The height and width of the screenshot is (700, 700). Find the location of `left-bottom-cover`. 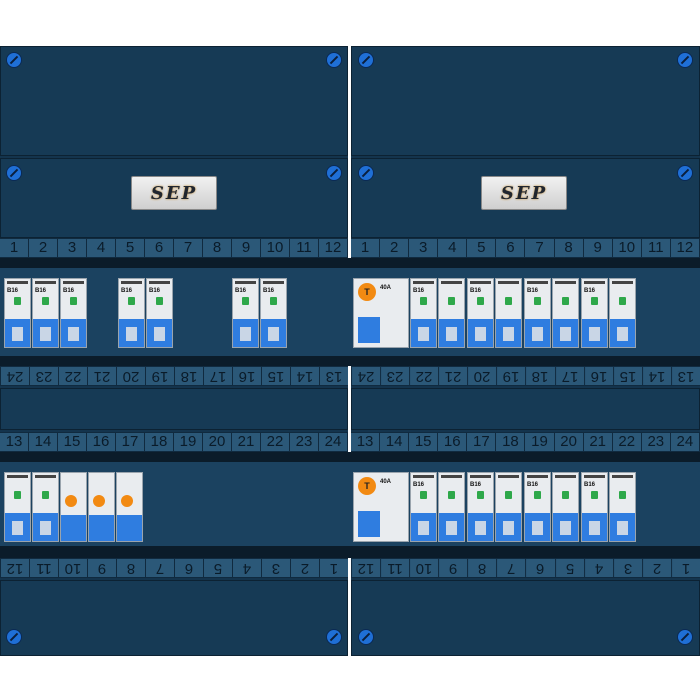

left-bottom-cover is located at coordinates (174, 618).